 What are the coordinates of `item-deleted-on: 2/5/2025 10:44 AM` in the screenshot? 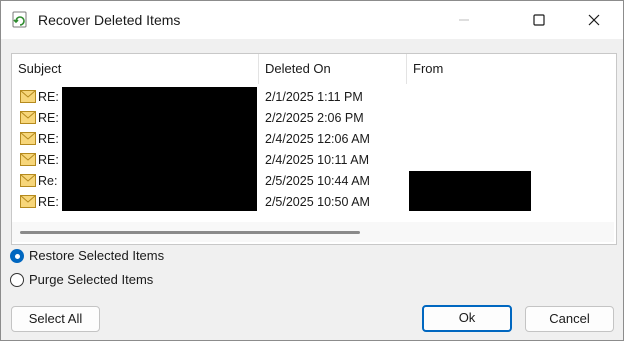 It's located at (317, 181).